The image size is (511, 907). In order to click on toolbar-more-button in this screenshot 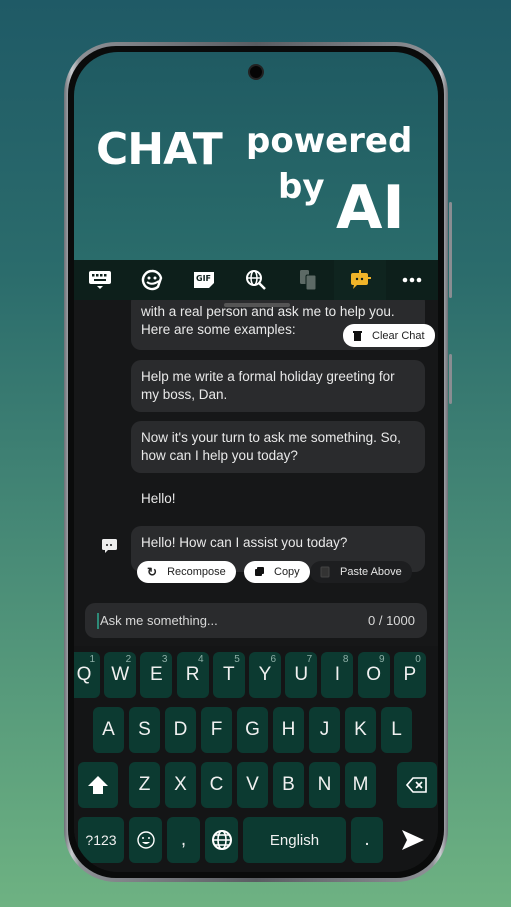, I will do `click(412, 280)`.